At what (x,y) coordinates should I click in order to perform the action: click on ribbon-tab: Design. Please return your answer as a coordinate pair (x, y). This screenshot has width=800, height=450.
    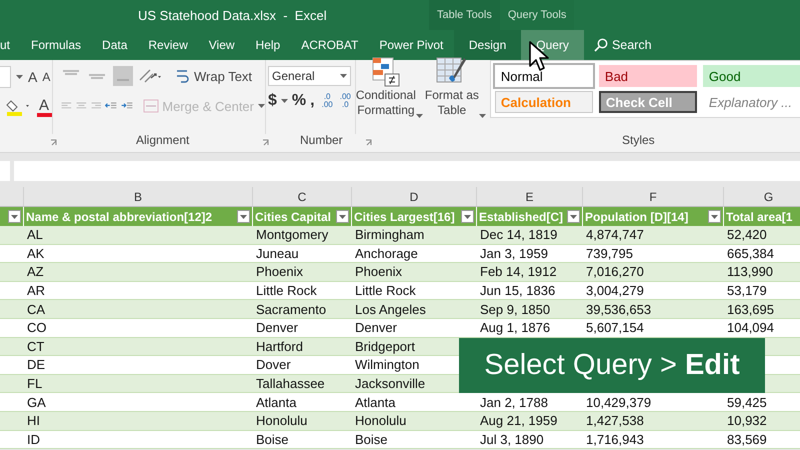
    Looking at the image, I should click on (488, 45).